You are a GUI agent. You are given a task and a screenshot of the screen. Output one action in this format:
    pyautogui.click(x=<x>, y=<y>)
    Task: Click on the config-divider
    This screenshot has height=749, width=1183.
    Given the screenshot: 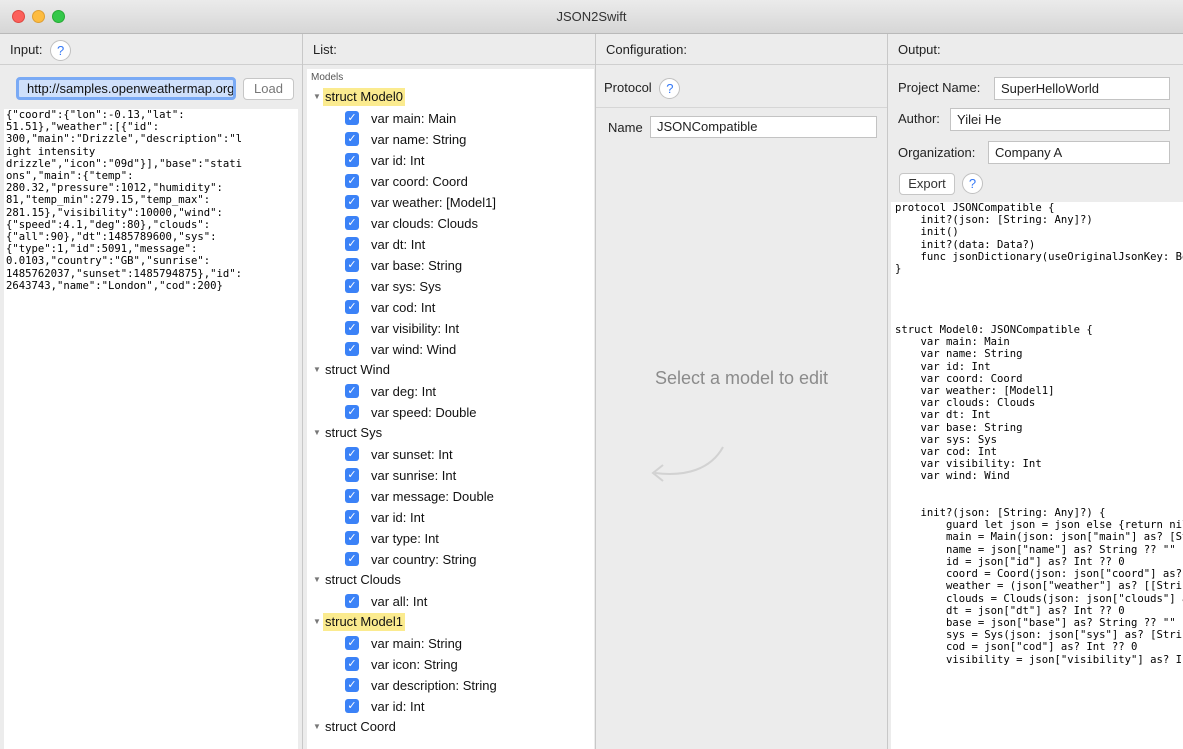 What is the action you would take?
    pyautogui.click(x=741, y=107)
    